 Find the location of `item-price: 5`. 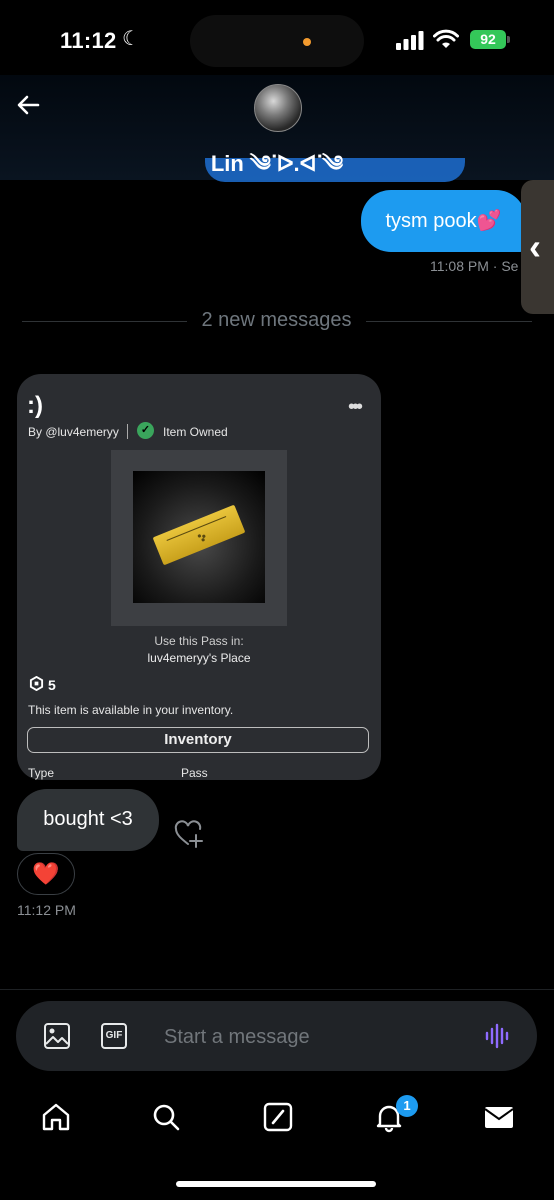

item-price: 5 is located at coordinates (52, 685).